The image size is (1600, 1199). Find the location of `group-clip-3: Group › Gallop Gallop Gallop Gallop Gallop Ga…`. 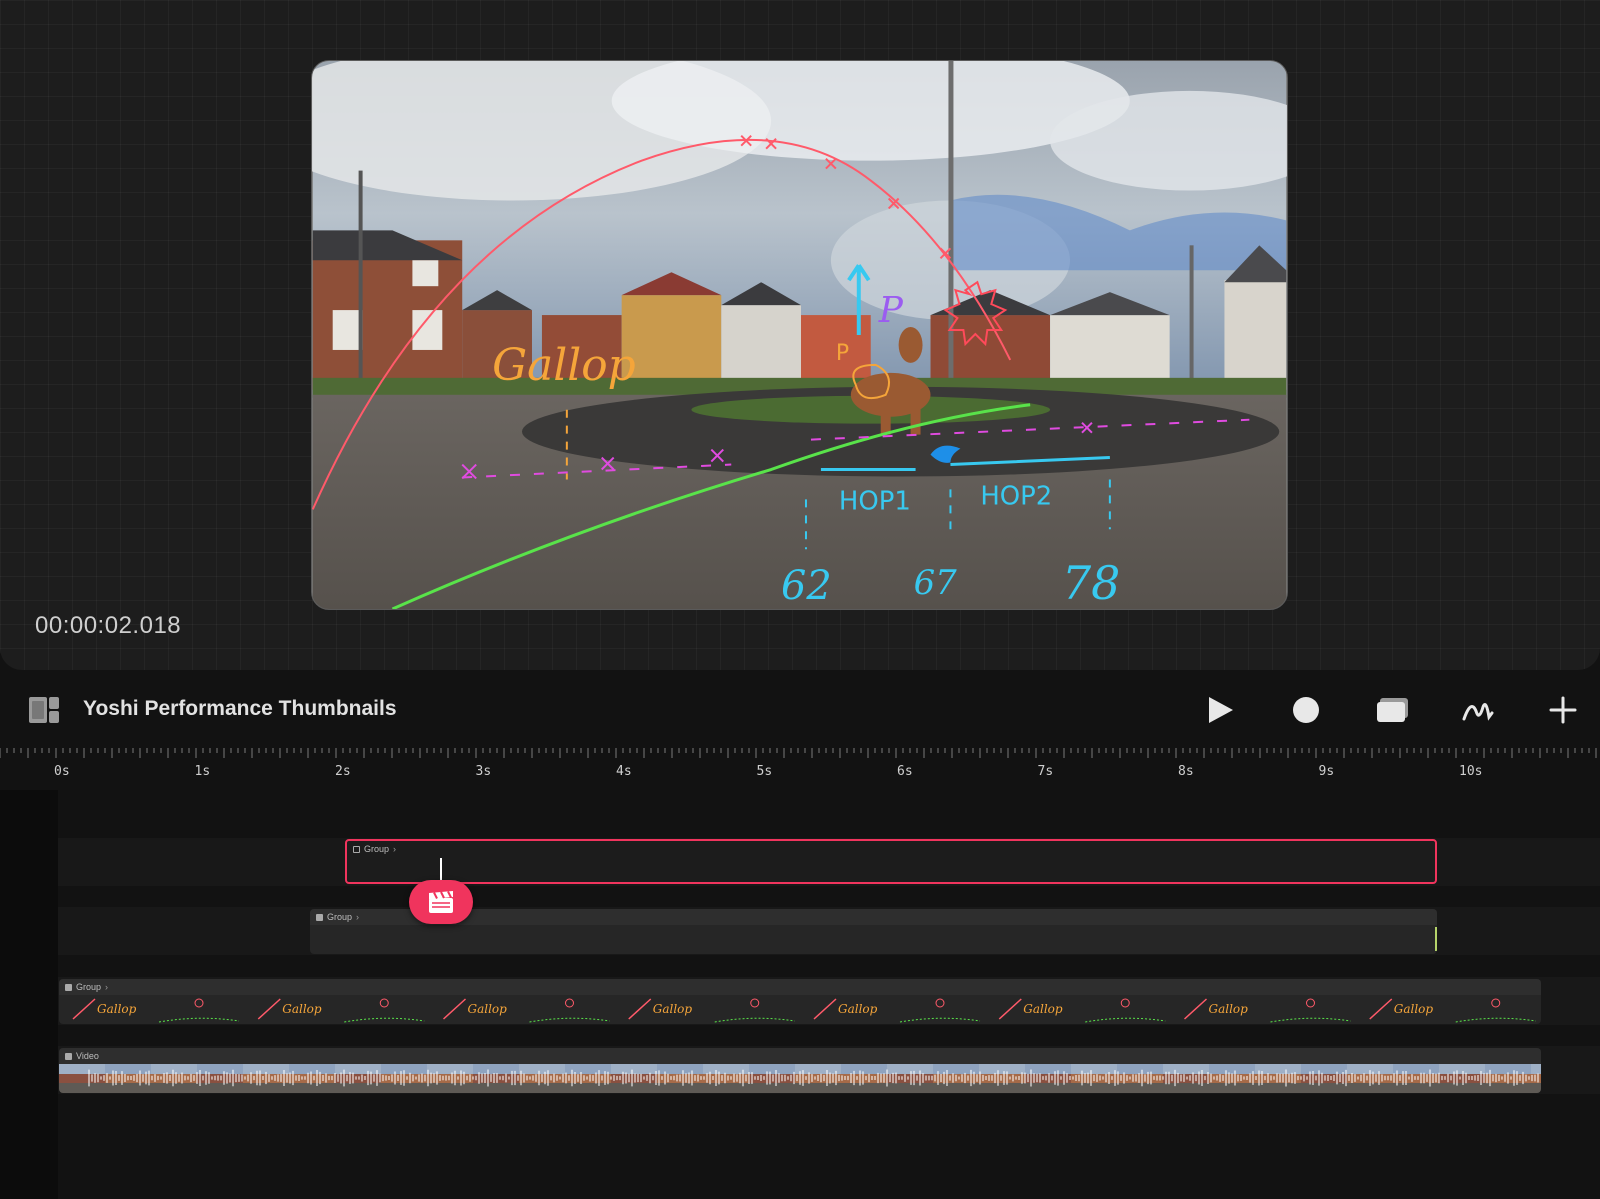

group-clip-3: Group › Gallop Gallop Gallop Gallop Gallop Ga… is located at coordinates (800, 1001).